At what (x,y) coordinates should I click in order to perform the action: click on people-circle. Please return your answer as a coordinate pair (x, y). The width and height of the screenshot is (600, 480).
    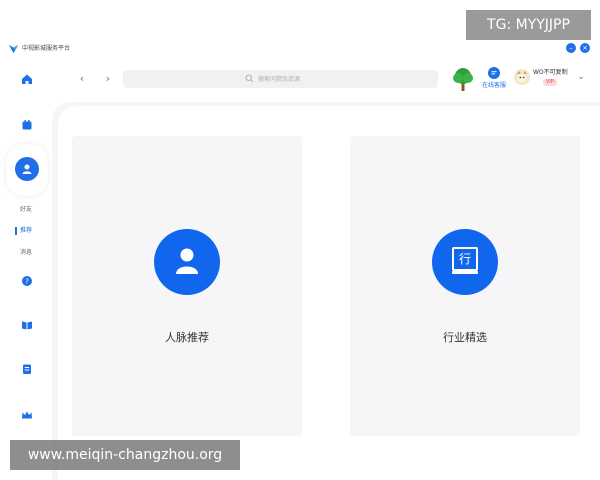
    Looking at the image, I should click on (187, 262).